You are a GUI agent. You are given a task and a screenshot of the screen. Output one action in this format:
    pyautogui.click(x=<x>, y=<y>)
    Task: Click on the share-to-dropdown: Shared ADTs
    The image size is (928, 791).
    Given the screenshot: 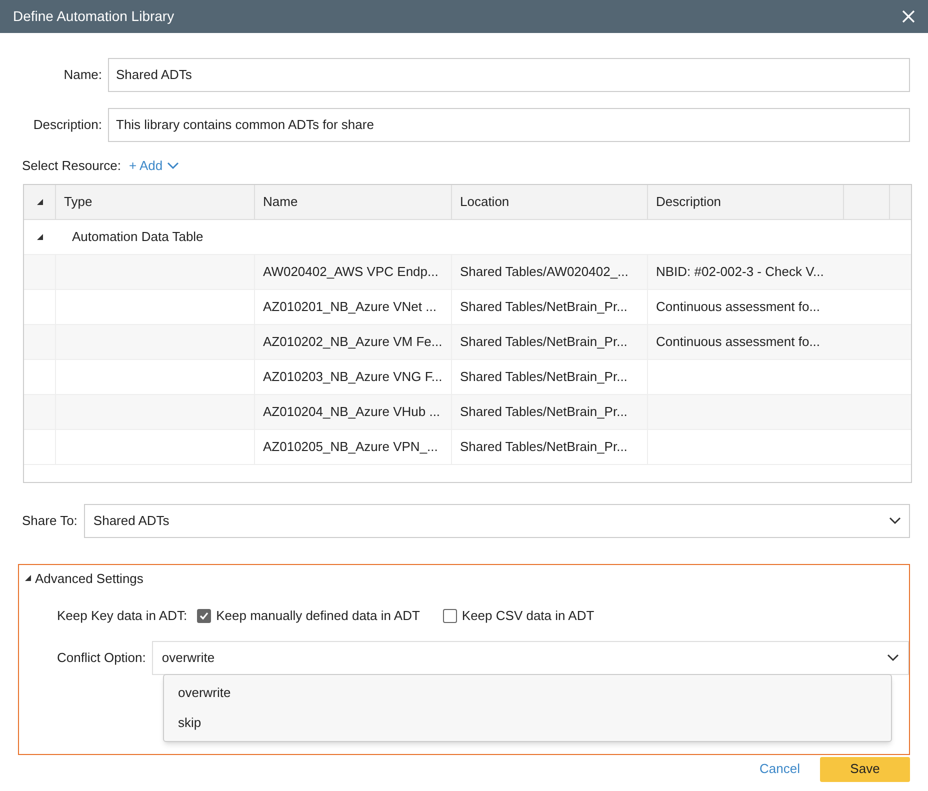 What is the action you would take?
    pyautogui.click(x=497, y=521)
    